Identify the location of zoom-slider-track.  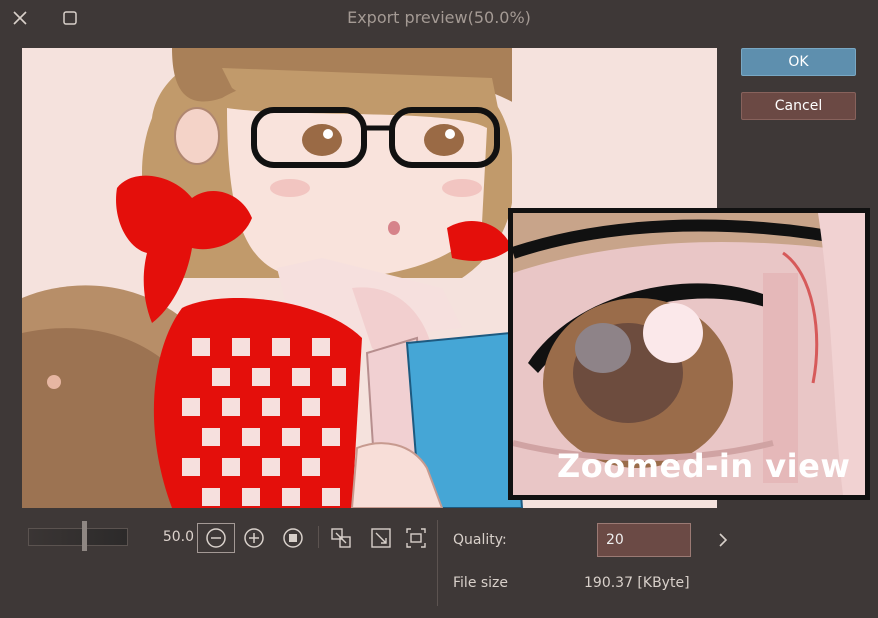
(78, 537).